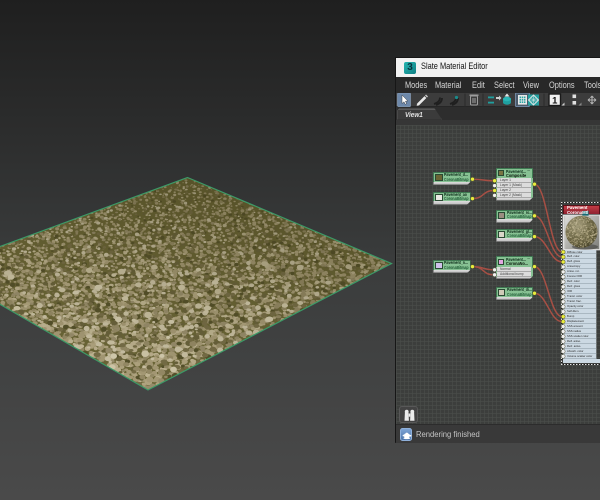  What do you see at coordinates (555, 100) in the screenshot?
I see `svg-text: 1` at bounding box center [555, 100].